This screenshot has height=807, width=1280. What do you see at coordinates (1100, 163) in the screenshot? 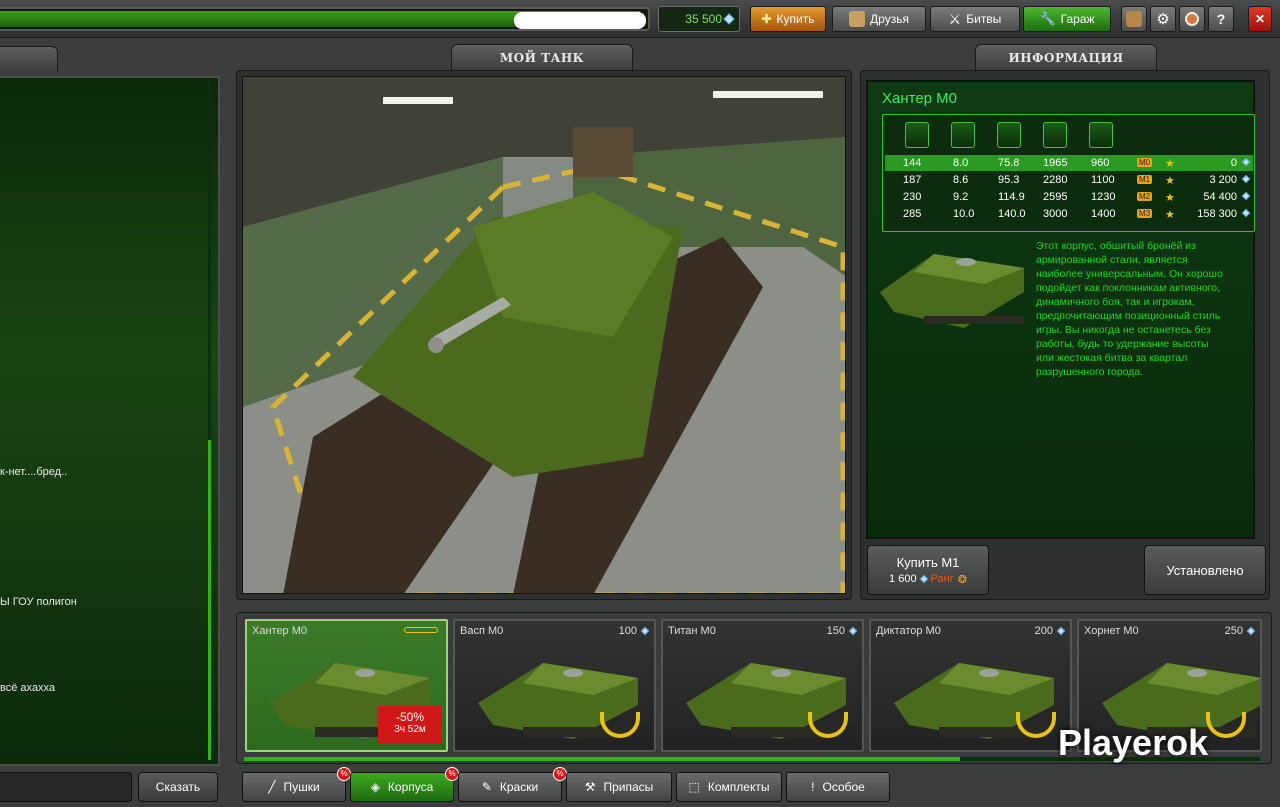
I see `stat-power: 960` at bounding box center [1100, 163].